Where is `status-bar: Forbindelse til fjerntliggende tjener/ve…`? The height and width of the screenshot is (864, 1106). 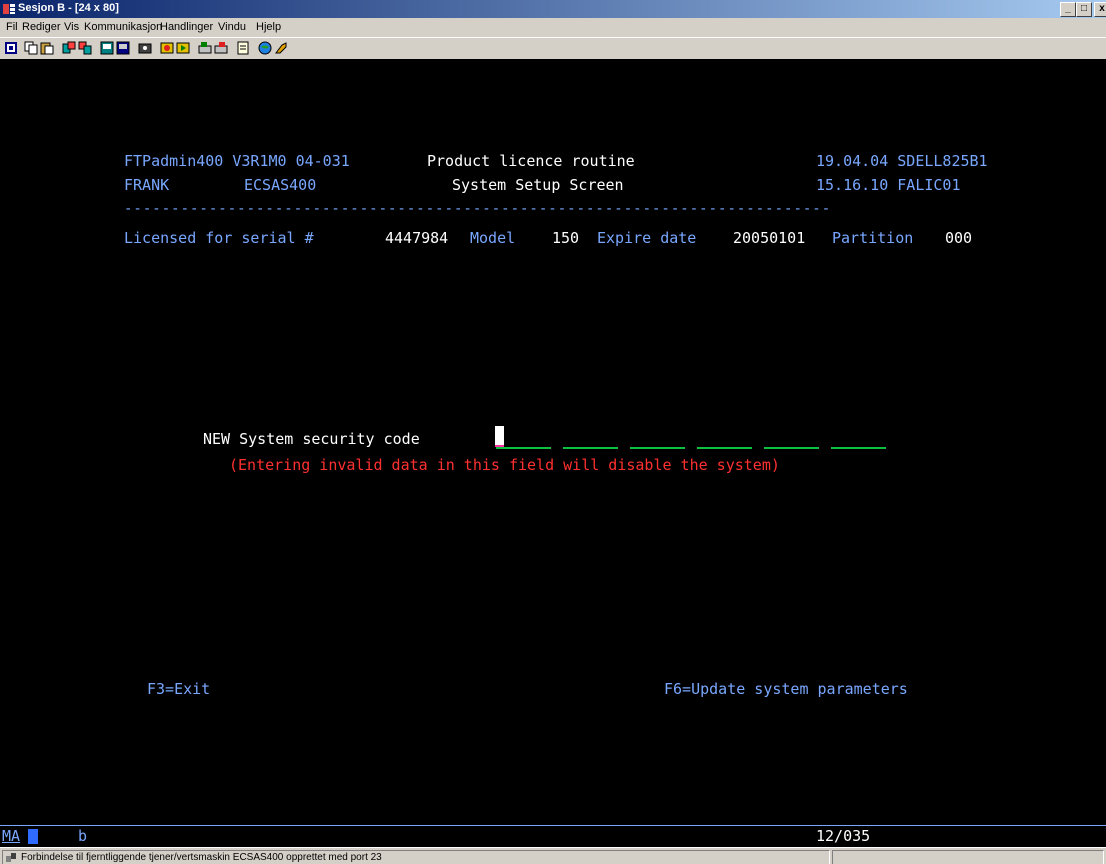
status-bar: Forbindelse til fjerntliggende tjener/ve… is located at coordinates (553, 855).